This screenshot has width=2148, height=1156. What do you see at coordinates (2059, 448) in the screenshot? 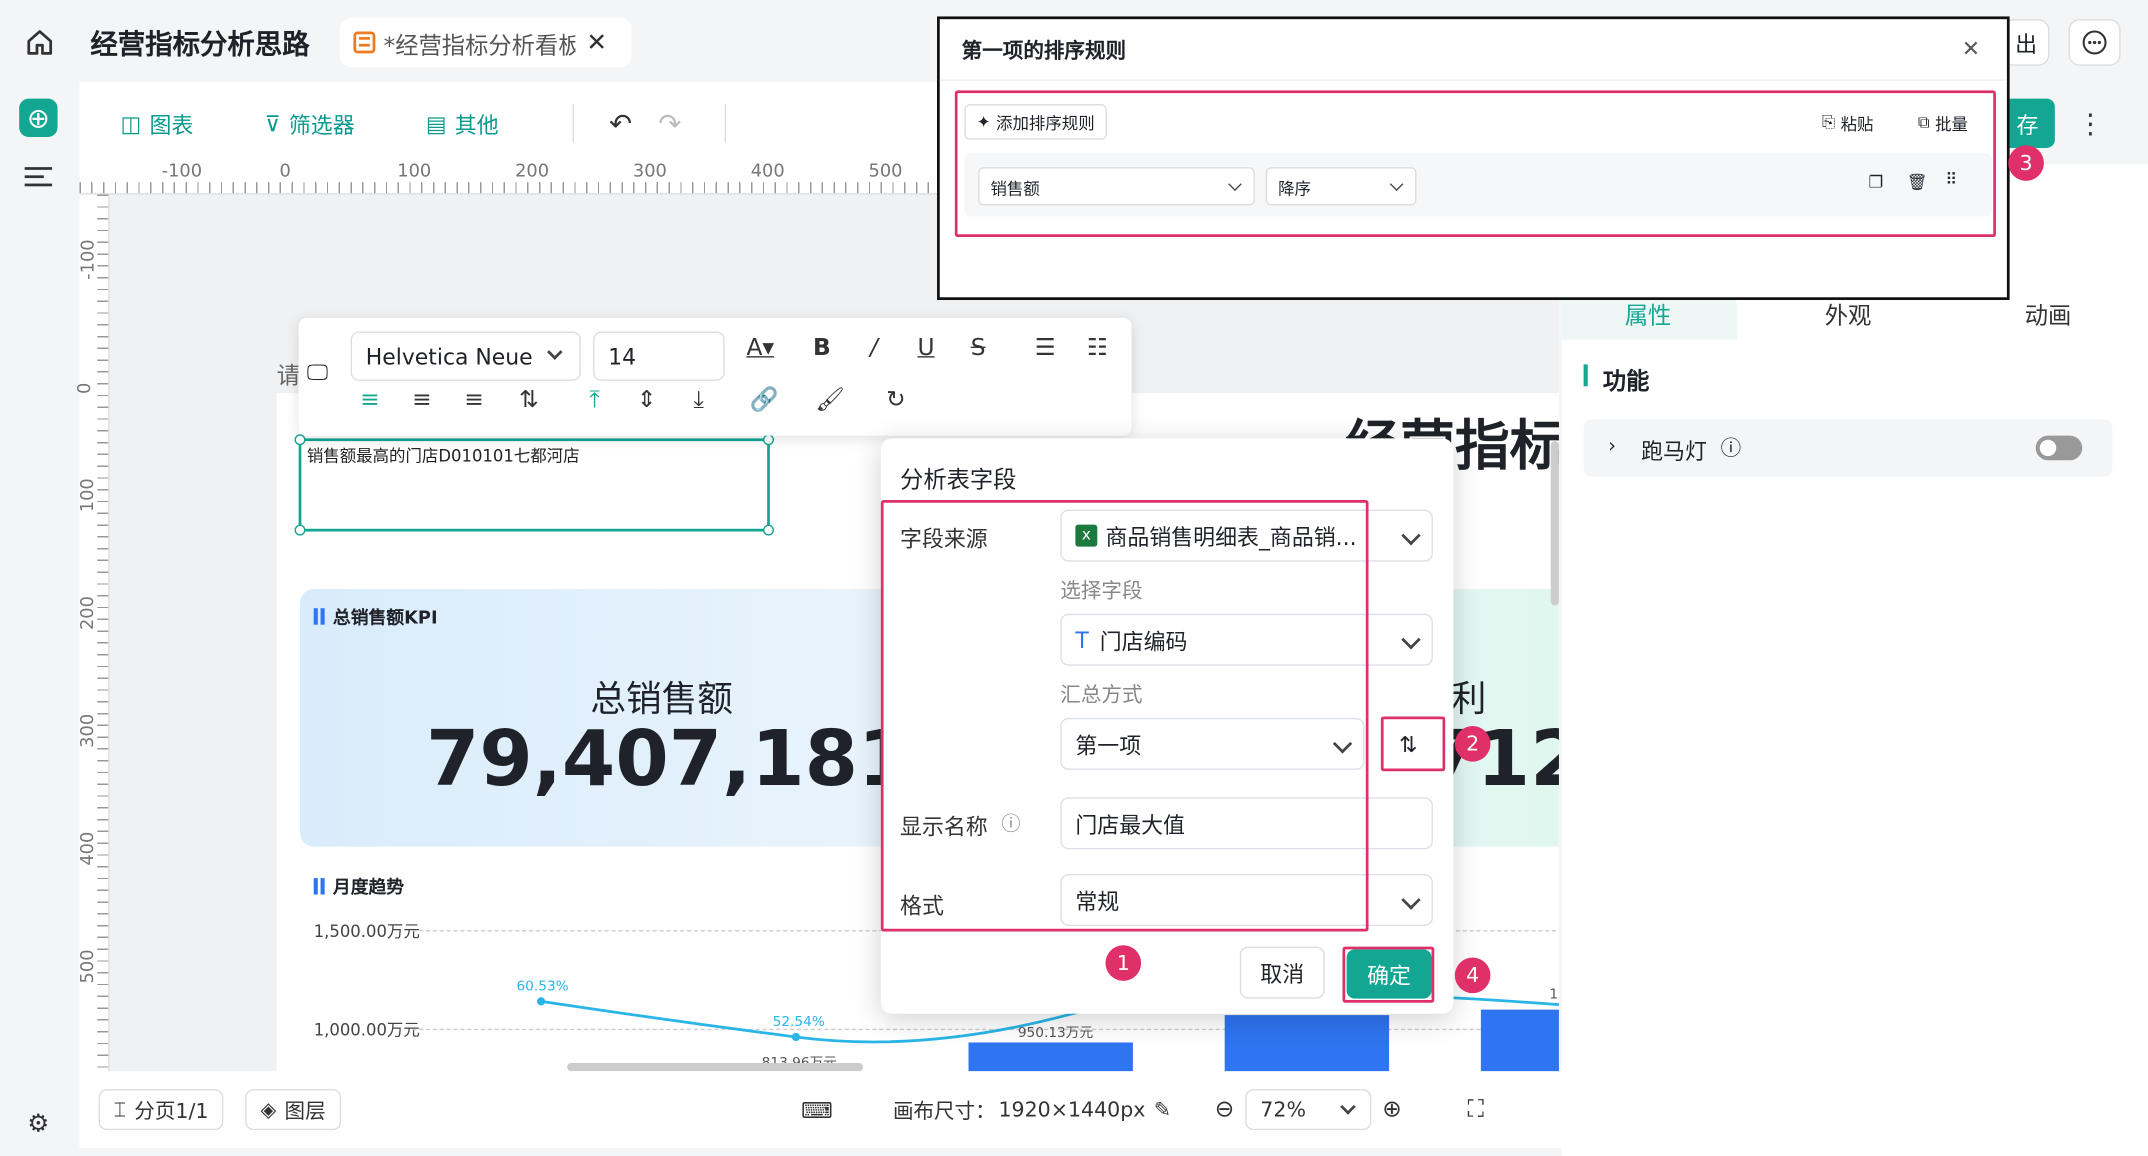
I see `marquee-toggle` at bounding box center [2059, 448].